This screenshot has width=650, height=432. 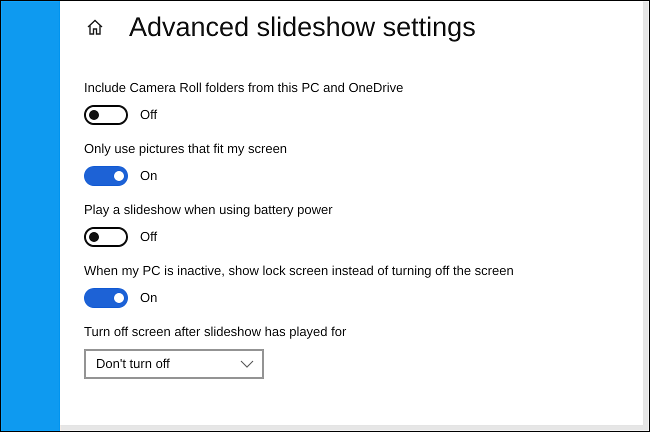 What do you see at coordinates (247, 364) in the screenshot?
I see `chevron-down-icon` at bounding box center [247, 364].